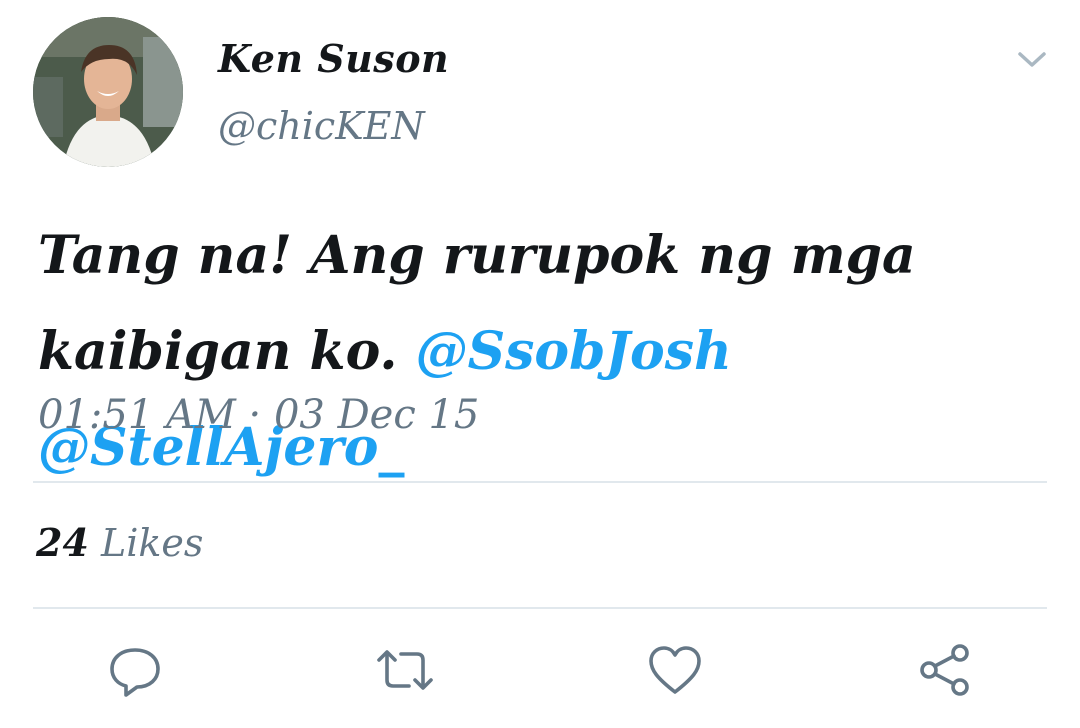  What do you see at coordinates (333, 58) in the screenshot?
I see `display-name: Ken Suson` at bounding box center [333, 58].